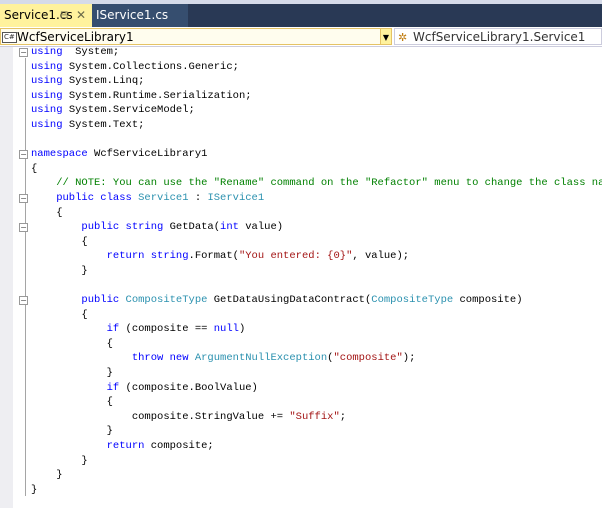 Image resolution: width=602 pixels, height=508 pixels. Describe the element at coordinates (88, 446) in the screenshot. I see `keyword-token: return` at that location.